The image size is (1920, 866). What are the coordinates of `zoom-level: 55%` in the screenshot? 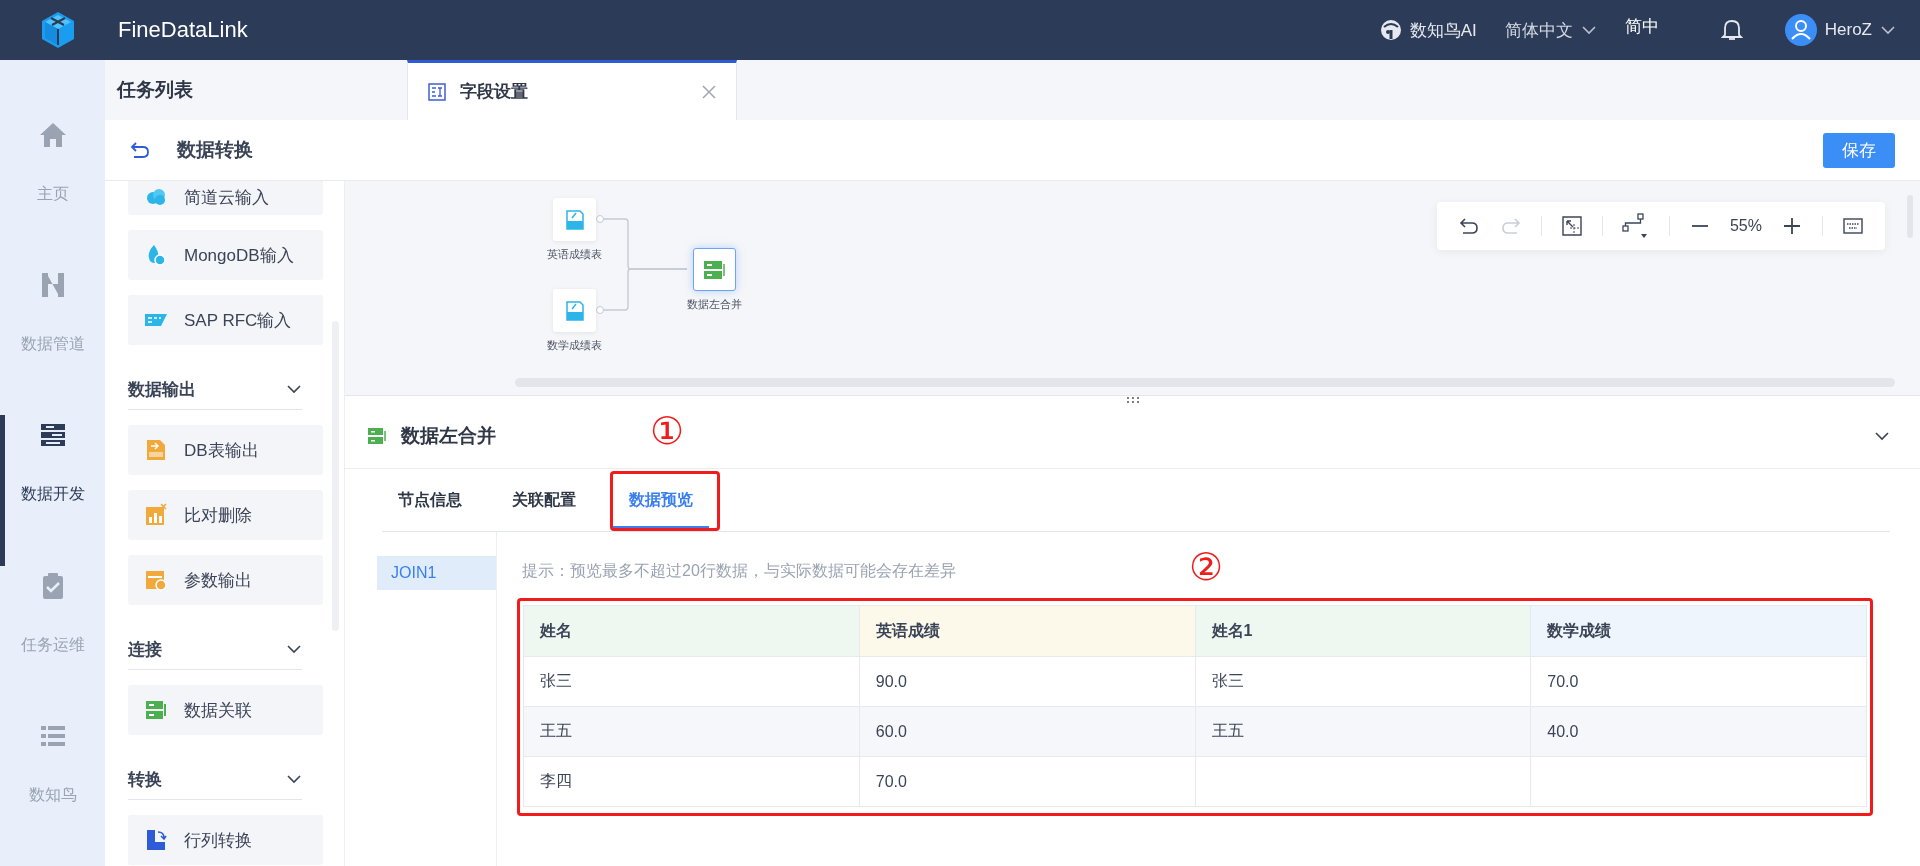 It's located at (1745, 226).